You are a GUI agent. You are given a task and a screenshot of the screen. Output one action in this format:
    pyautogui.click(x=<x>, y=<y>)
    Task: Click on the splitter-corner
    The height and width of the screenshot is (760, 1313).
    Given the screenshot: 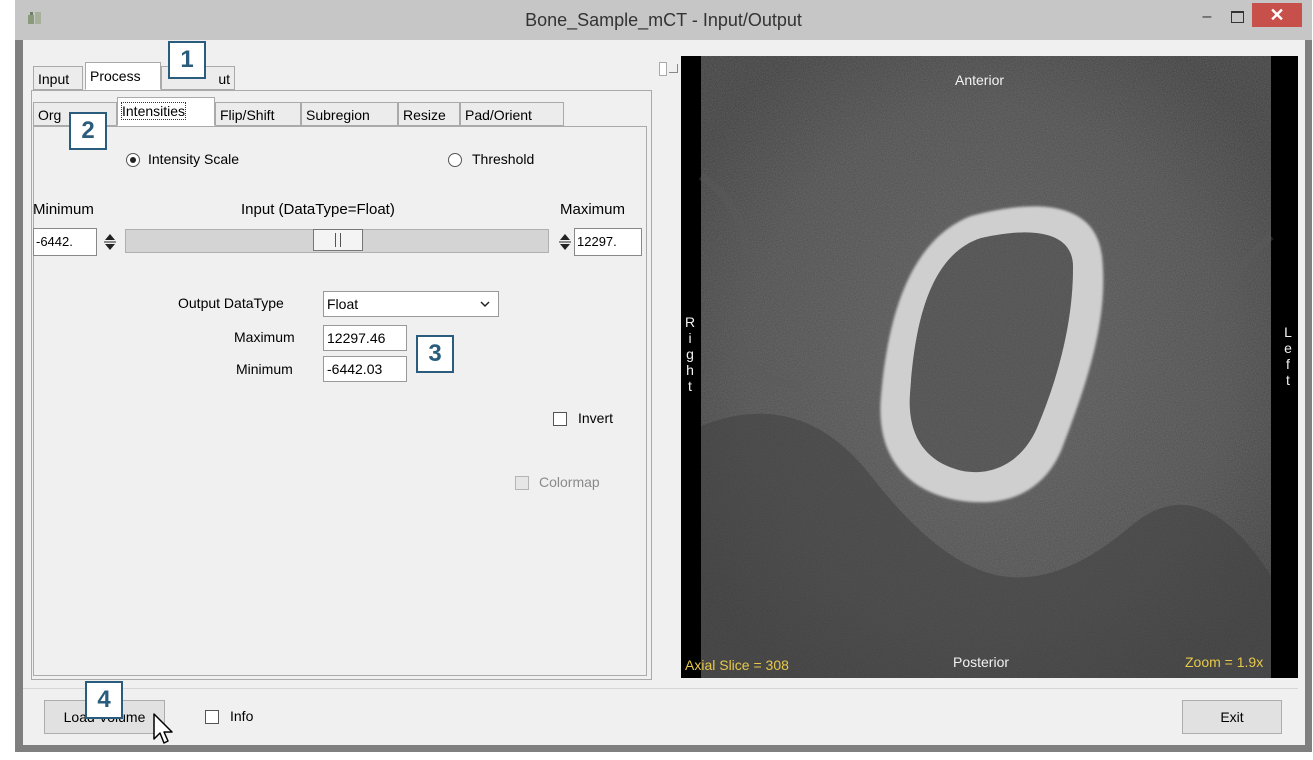 What is the action you would take?
    pyautogui.click(x=673, y=68)
    